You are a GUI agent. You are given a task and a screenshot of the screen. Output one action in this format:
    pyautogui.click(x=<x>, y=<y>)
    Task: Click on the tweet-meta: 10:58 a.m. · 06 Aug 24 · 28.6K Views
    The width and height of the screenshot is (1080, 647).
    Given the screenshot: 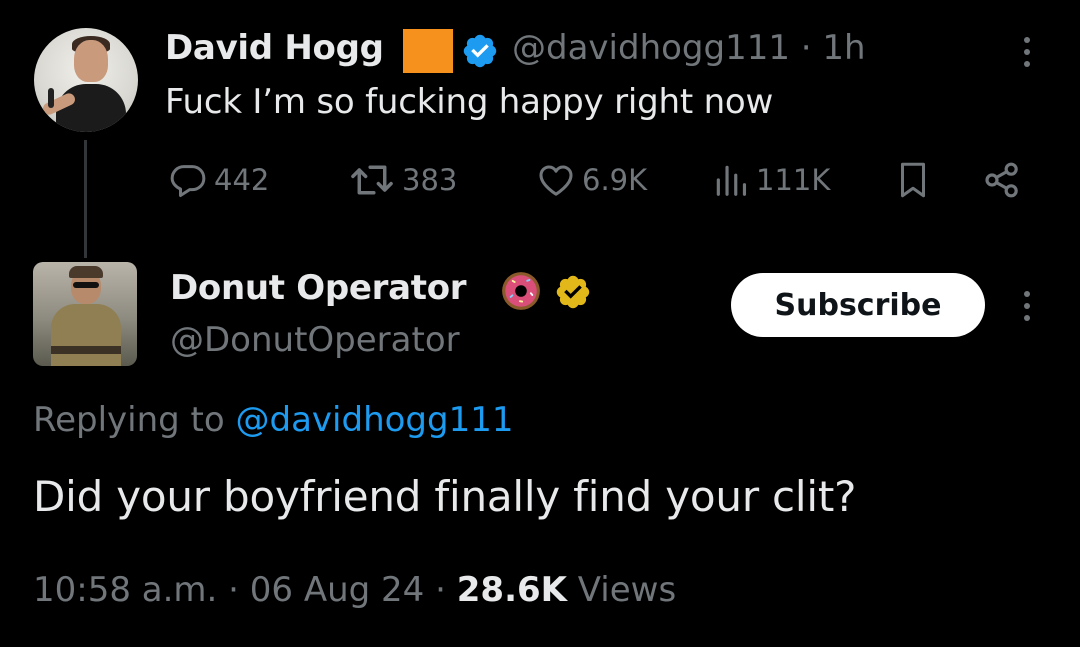 What is the action you would take?
    pyautogui.click(x=354, y=590)
    